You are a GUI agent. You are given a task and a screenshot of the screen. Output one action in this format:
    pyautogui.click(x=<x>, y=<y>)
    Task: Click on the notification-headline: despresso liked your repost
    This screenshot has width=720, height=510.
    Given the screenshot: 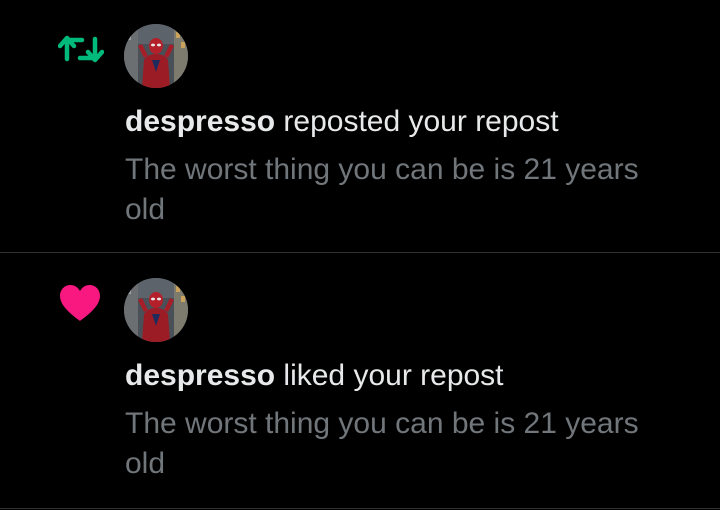 What is the action you would take?
    pyautogui.click(x=314, y=376)
    